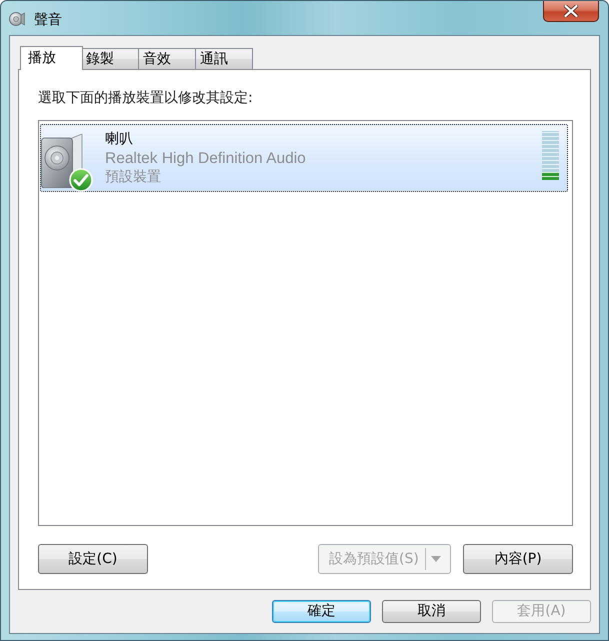 The width and height of the screenshot is (609, 641). What do you see at coordinates (321, 611) in the screenshot?
I see `dialog-button: 確定` at bounding box center [321, 611].